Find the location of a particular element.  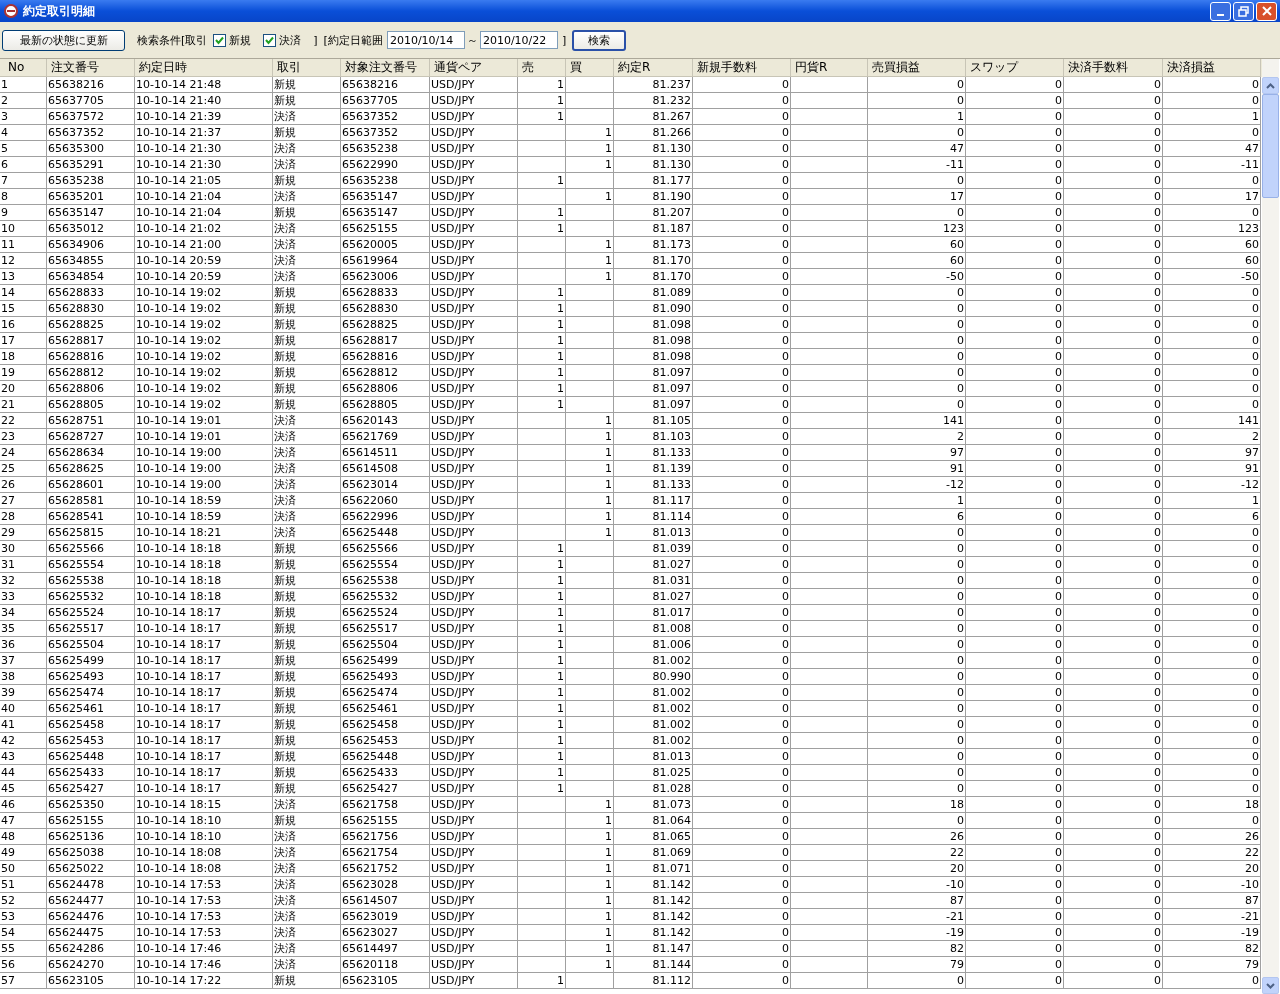

column-header: 新規手数料 is located at coordinates (742, 68).